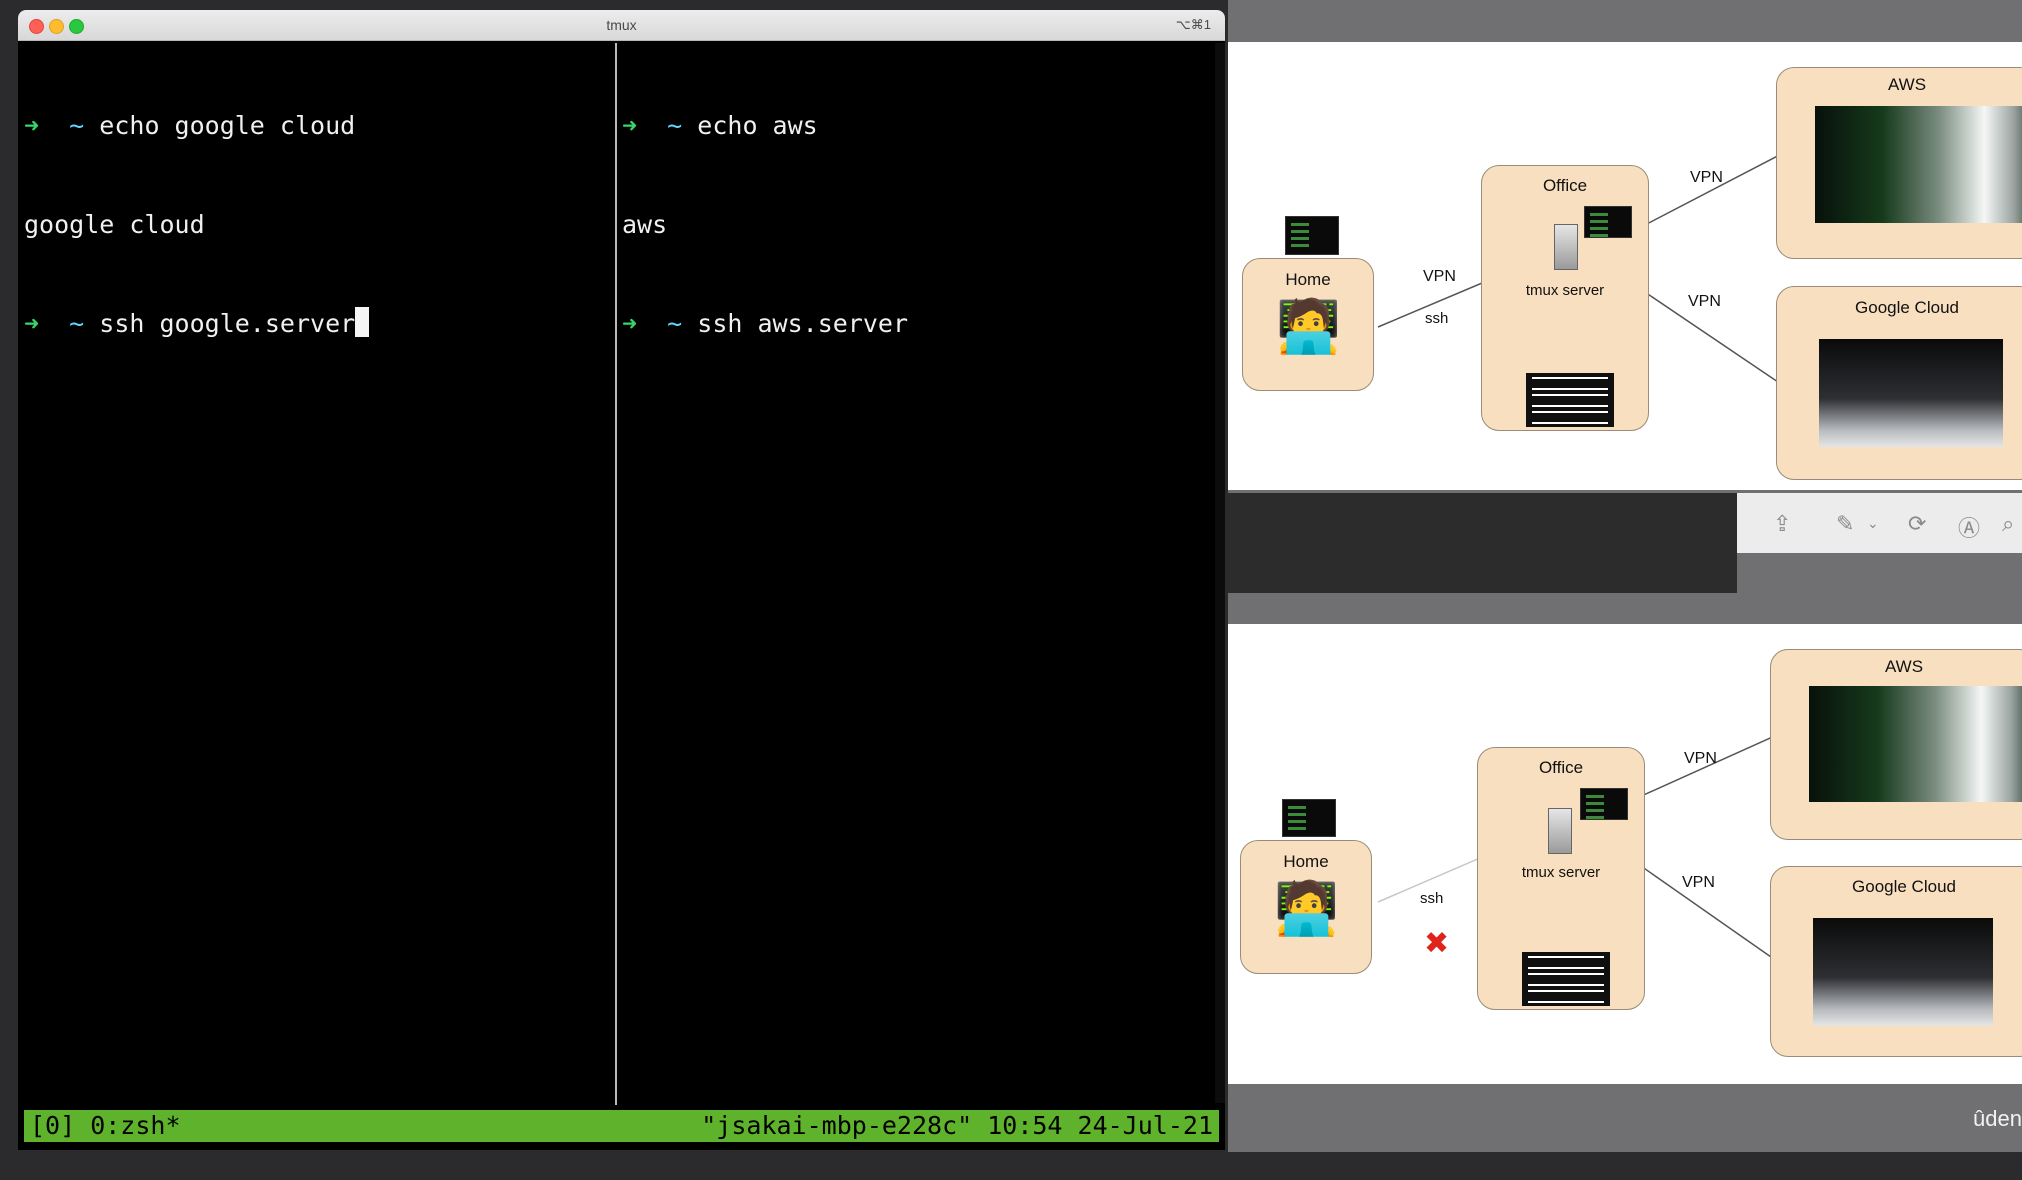 This screenshot has width=2022, height=1180. I want to click on markup-icon: Ⓐ, so click(1969, 527).